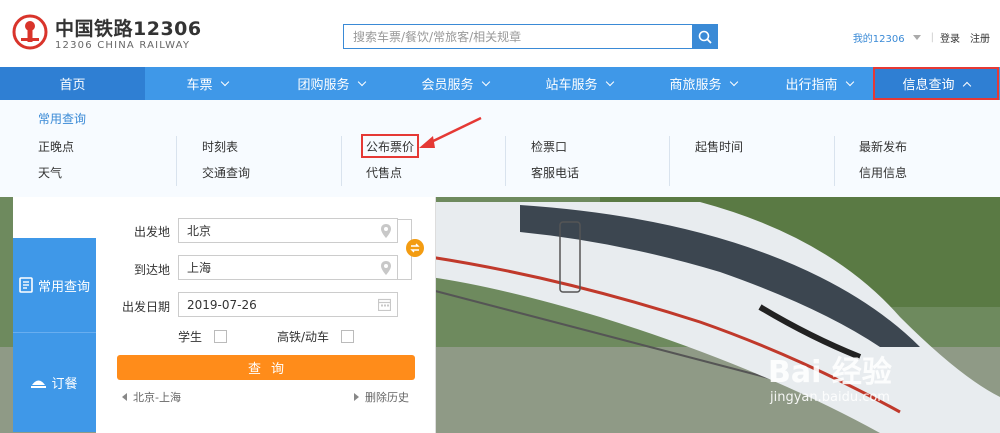  What do you see at coordinates (555, 172) in the screenshot?
I see `menu-item-hotline: 客服电话` at bounding box center [555, 172].